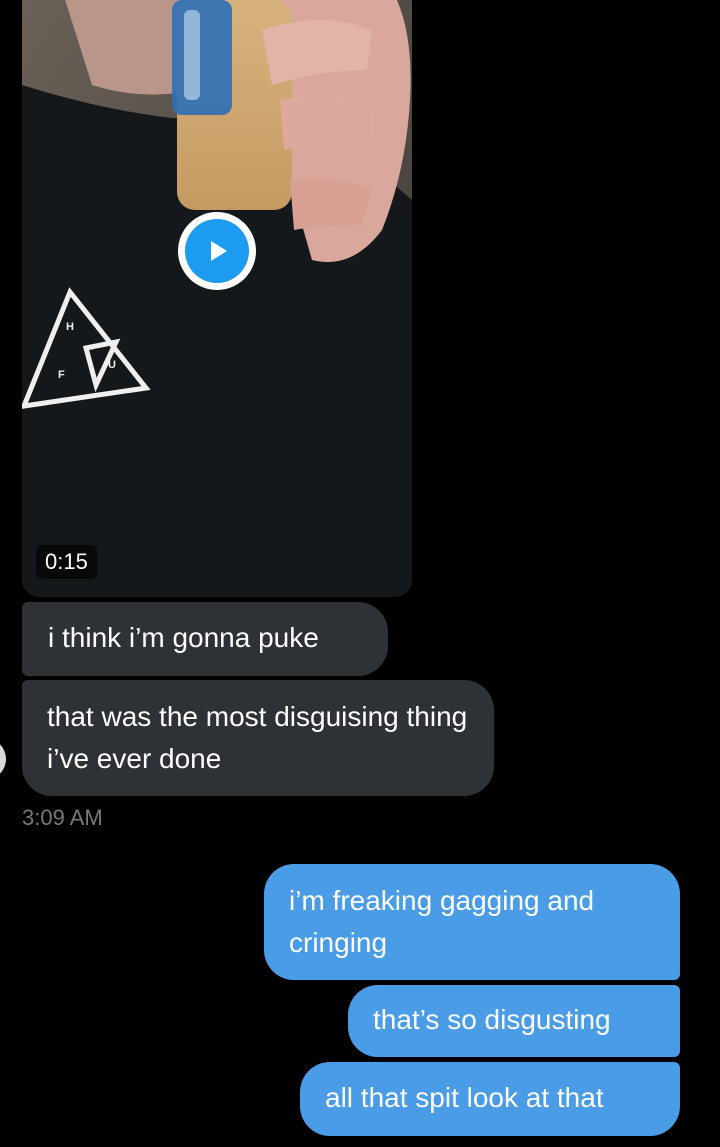  I want to click on logo-letter-f: F, so click(61, 375).